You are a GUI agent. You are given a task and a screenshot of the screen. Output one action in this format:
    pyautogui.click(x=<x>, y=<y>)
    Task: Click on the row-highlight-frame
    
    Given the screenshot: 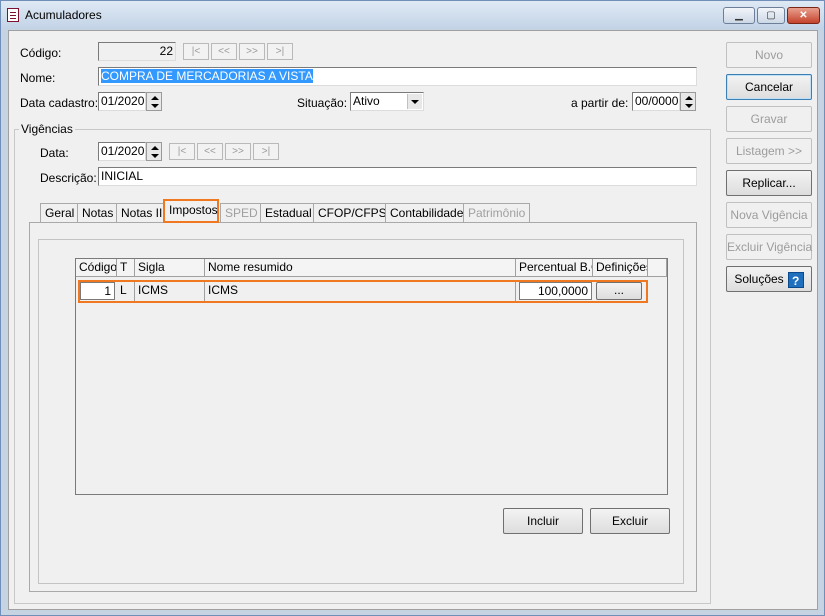 What is the action you would take?
    pyautogui.click(x=363, y=291)
    